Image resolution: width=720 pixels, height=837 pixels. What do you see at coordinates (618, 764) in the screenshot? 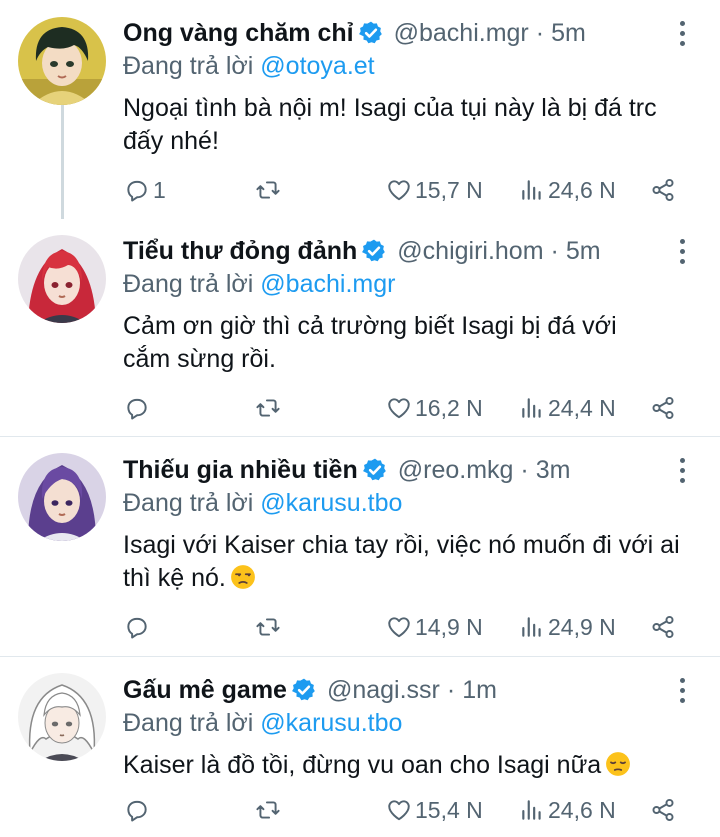
I see `pensive-face-emoji-icon` at bounding box center [618, 764].